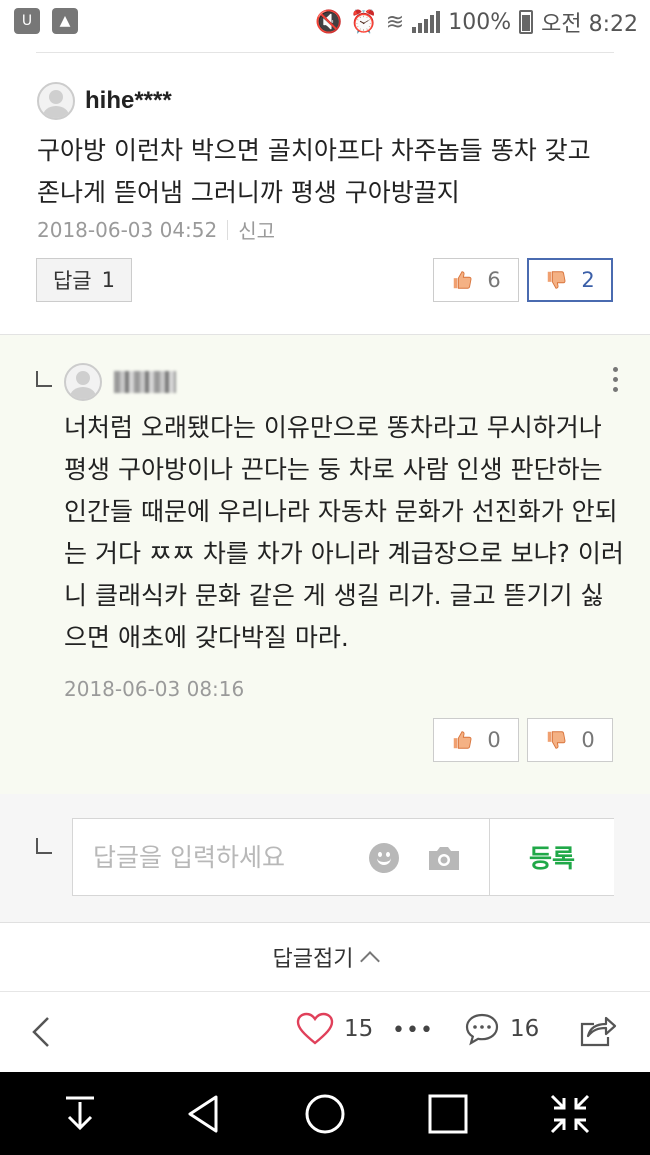 The height and width of the screenshot is (1155, 650). What do you see at coordinates (127, 229) in the screenshot?
I see `comment-date: 2018-06-03 04:52` at bounding box center [127, 229].